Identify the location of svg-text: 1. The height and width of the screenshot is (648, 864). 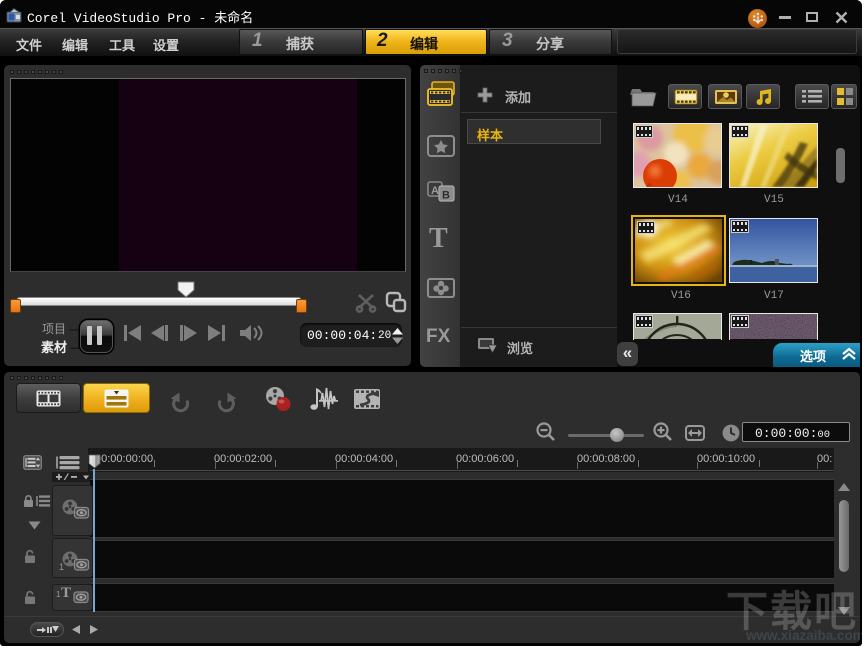
(61, 567).